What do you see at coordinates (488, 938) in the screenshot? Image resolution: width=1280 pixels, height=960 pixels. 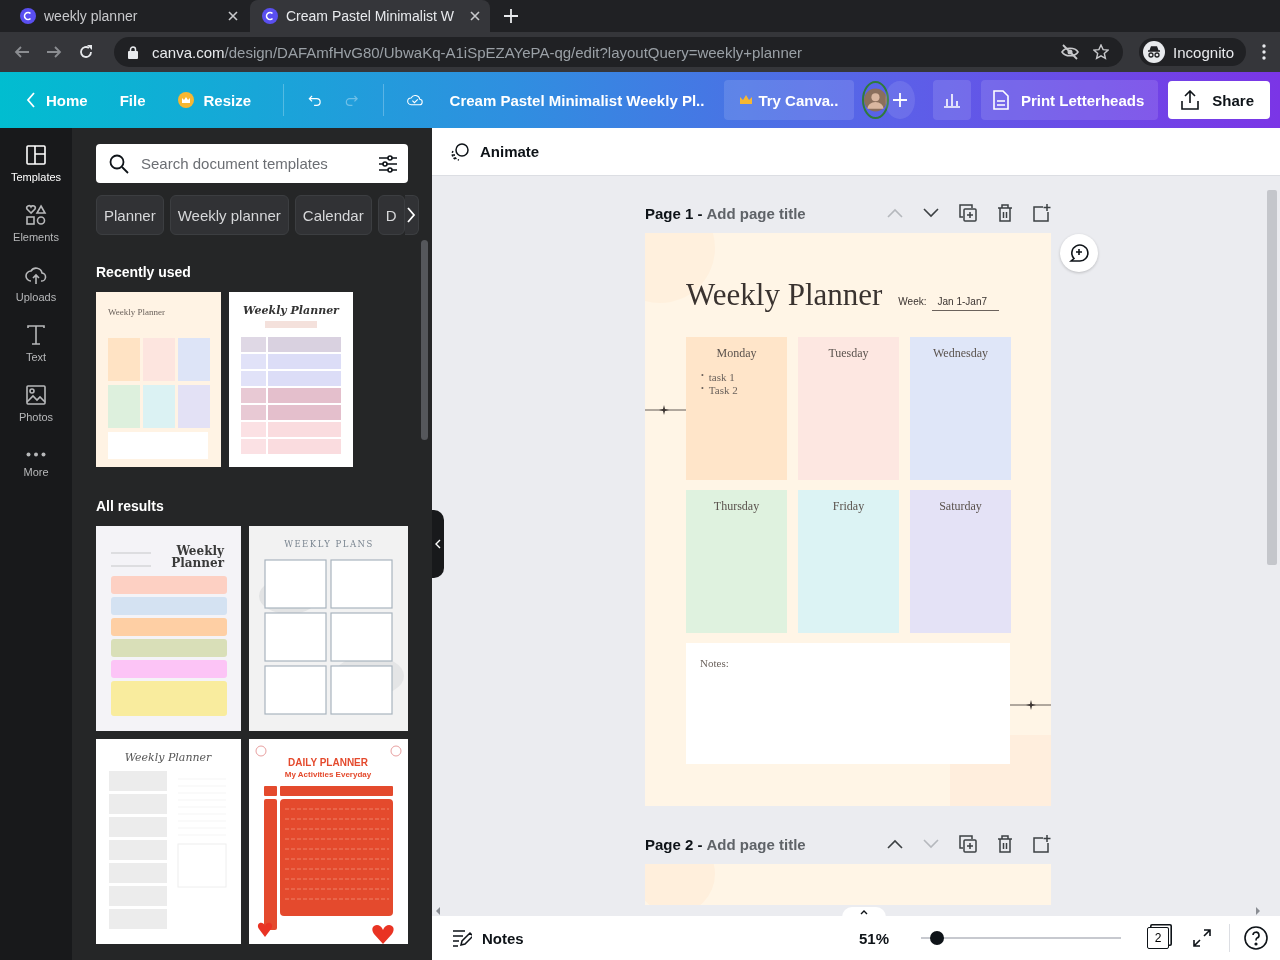 I see `notes-button: Notes` at bounding box center [488, 938].